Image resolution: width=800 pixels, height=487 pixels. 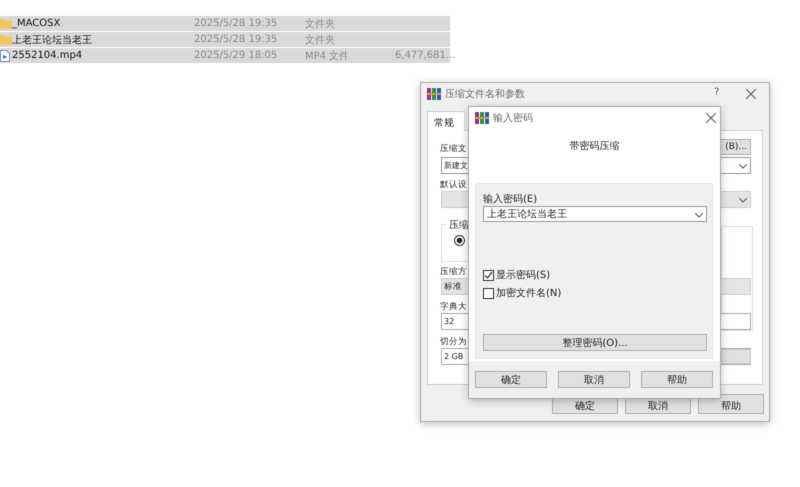 I want to click on checkbox-label: 显示密码(S), so click(x=523, y=275).